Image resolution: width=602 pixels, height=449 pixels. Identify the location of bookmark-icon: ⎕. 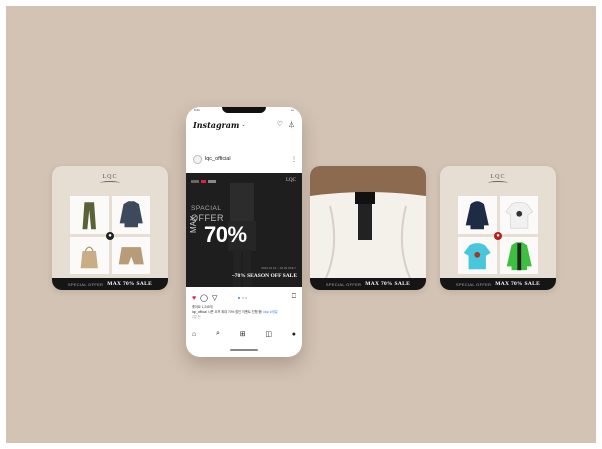
(294, 297).